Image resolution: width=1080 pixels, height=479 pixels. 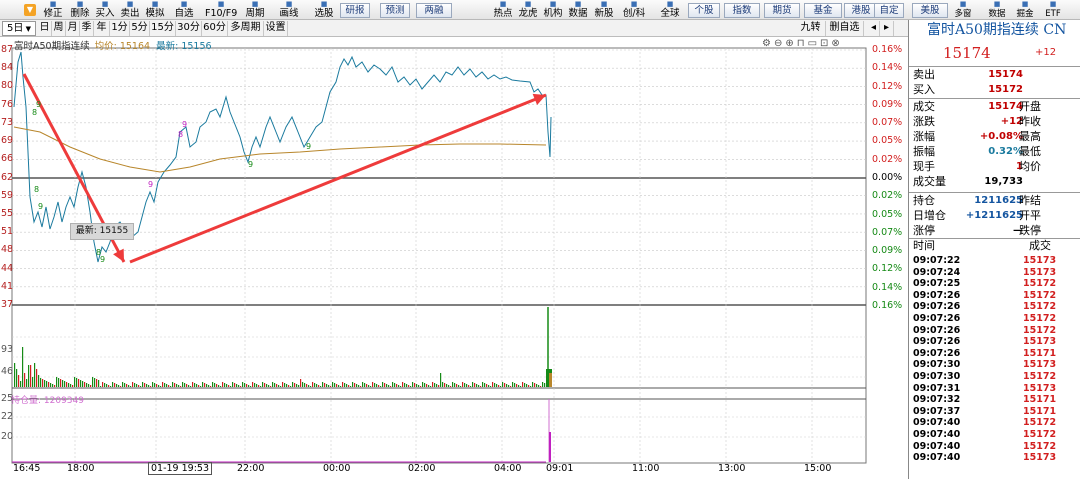 What do you see at coordinates (779, 43) in the screenshot?
I see `minus-icon: ⊖` at bounding box center [779, 43].